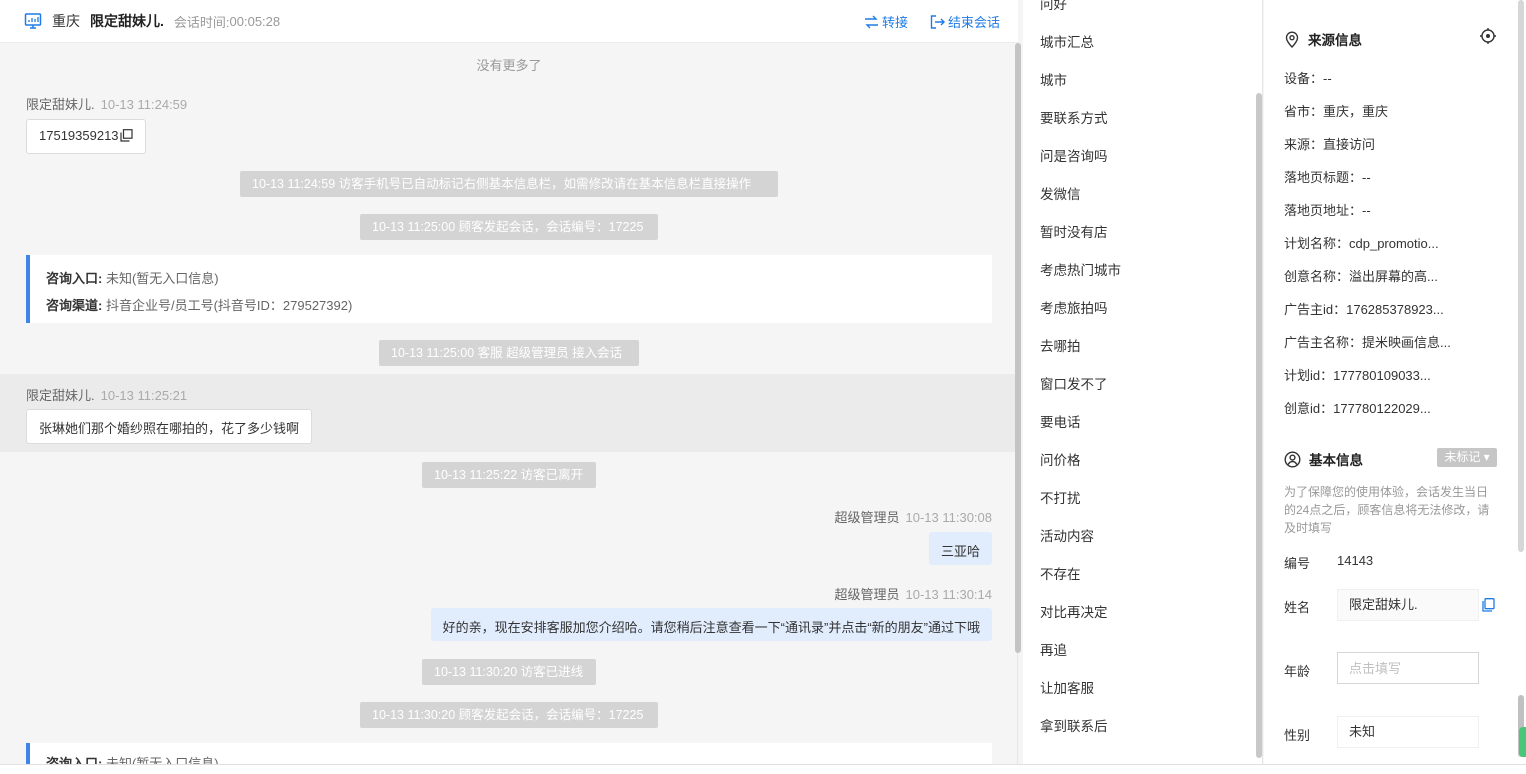  I want to click on system-notice: 10-13 11:25:00 客服 超级管理员 接入会话, so click(509, 353).